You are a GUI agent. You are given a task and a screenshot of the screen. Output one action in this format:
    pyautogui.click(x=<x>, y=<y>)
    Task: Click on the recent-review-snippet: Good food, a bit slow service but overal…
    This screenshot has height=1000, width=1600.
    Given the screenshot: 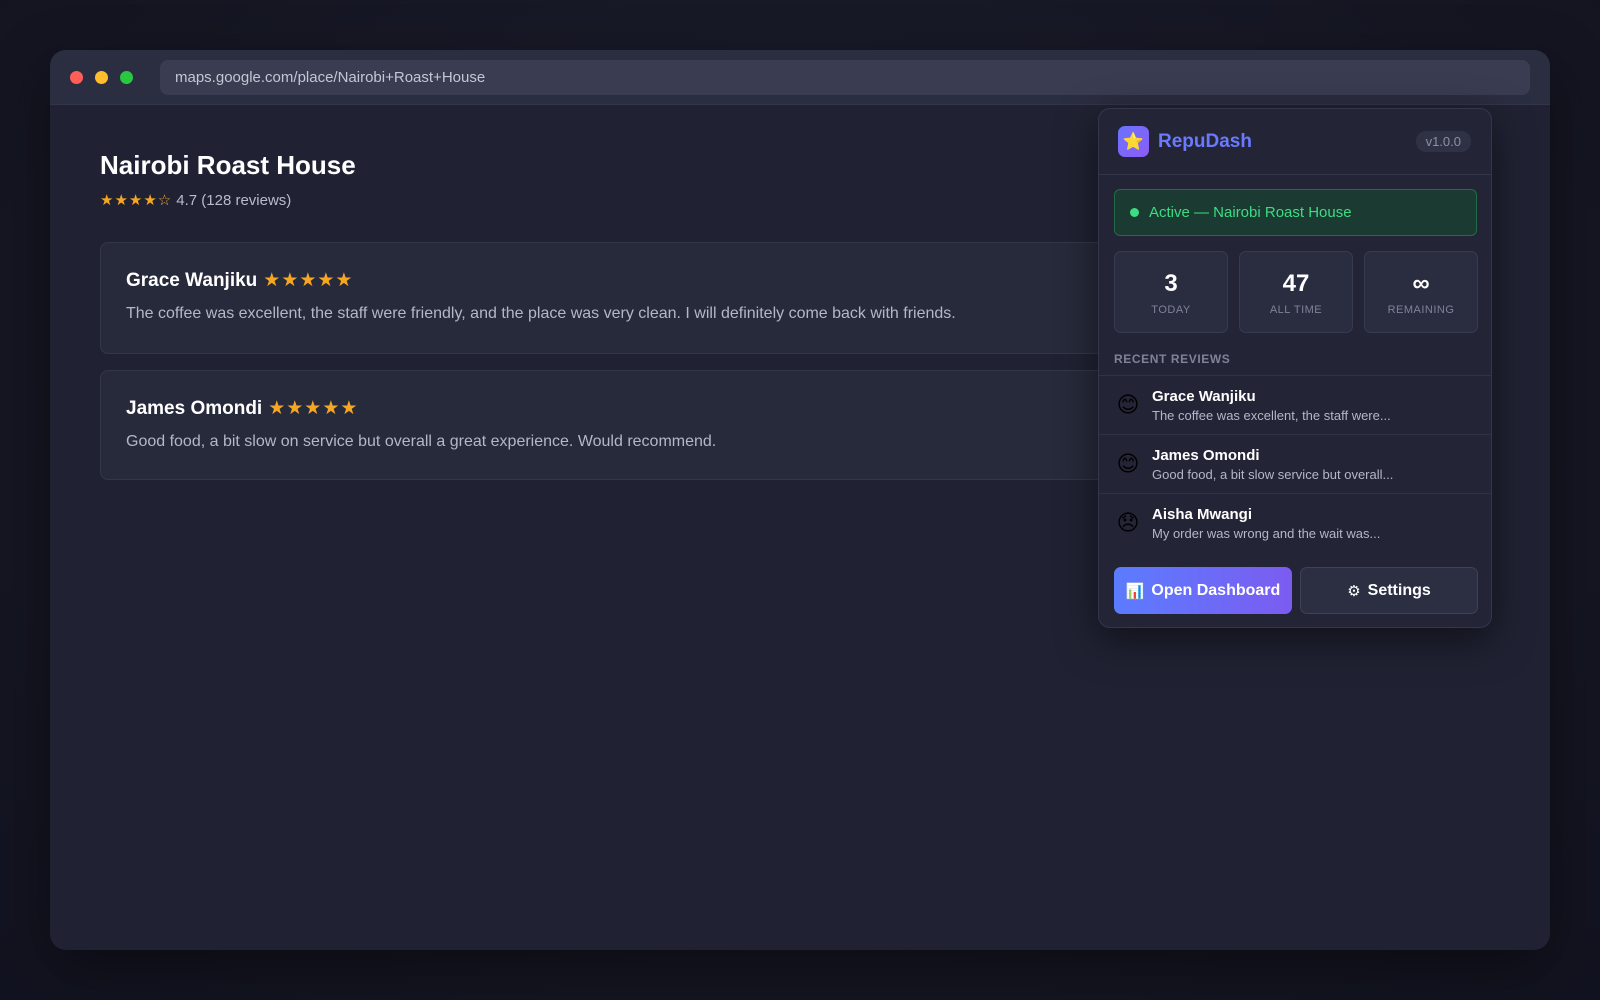 What is the action you would take?
    pyautogui.click(x=1273, y=474)
    